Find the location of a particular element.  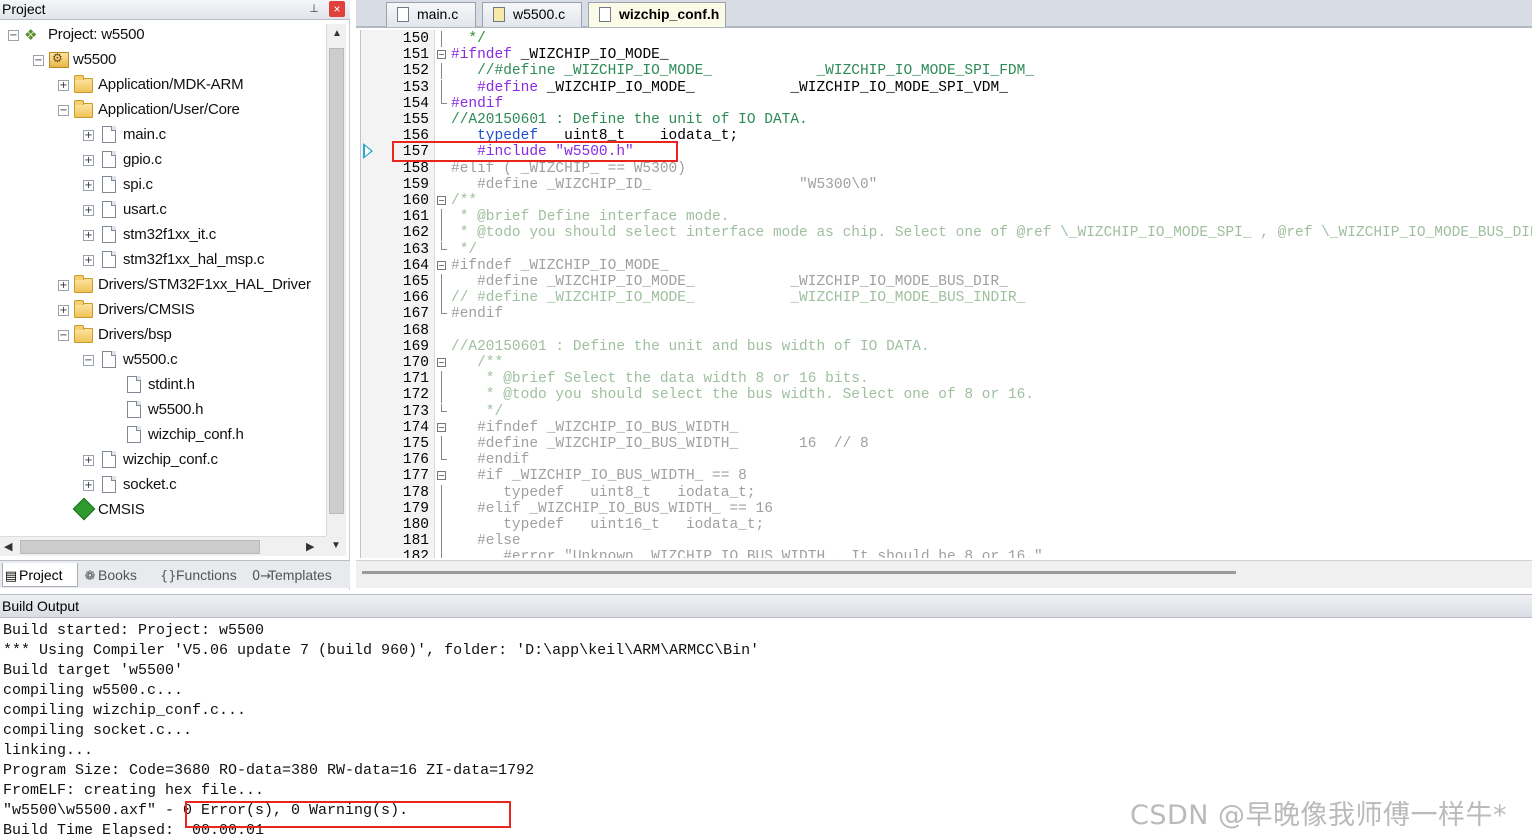

tree-horizontal-scrollbar: ◀ ▶ is located at coordinates (163, 546).